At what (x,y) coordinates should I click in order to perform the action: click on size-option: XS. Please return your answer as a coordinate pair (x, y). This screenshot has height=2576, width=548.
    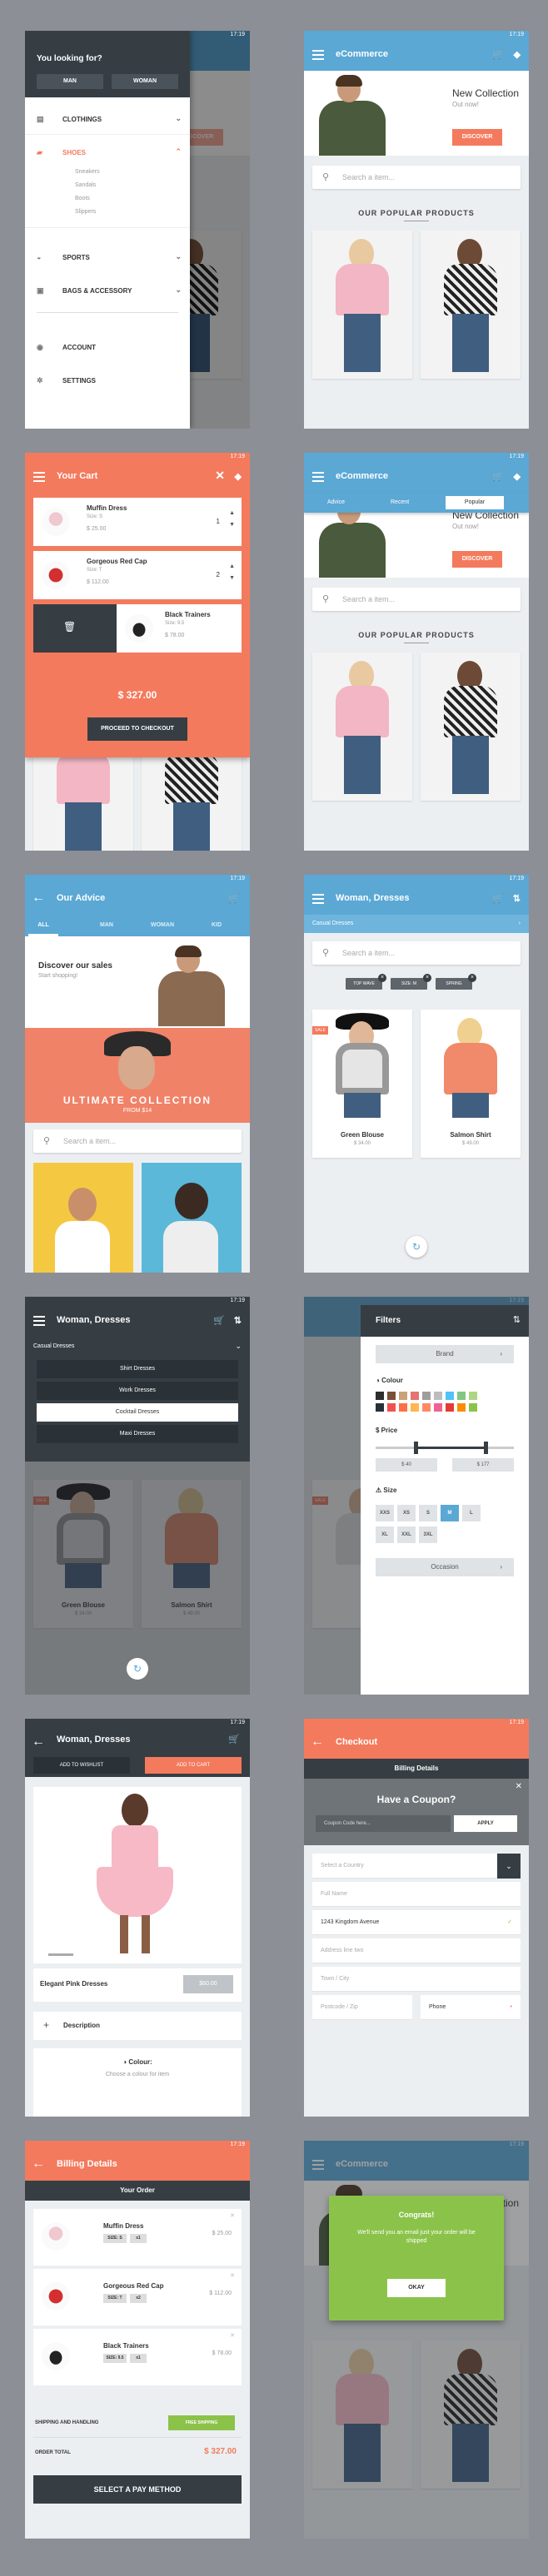
    Looking at the image, I should click on (406, 1513).